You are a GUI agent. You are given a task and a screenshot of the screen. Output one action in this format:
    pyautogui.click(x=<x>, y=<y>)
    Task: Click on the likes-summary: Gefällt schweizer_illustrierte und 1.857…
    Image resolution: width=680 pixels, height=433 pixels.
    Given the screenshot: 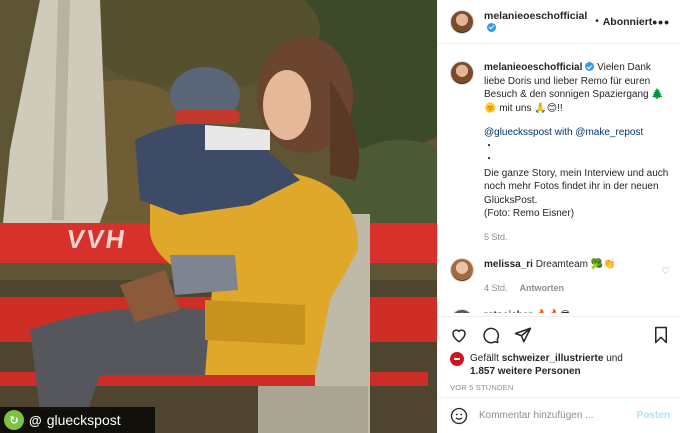 What is the action you would take?
    pyautogui.click(x=560, y=365)
    